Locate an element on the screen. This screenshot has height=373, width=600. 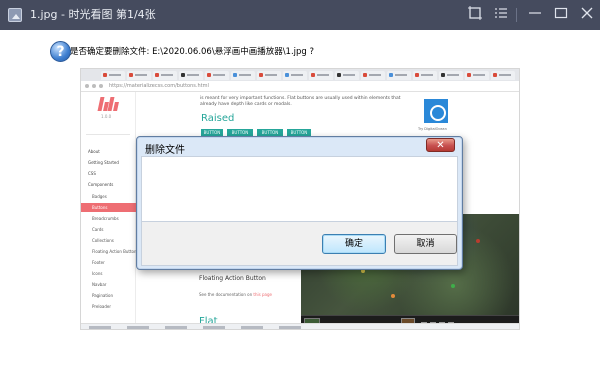
fab-doc-prefix: See the documentation on is located at coordinates (226, 294).